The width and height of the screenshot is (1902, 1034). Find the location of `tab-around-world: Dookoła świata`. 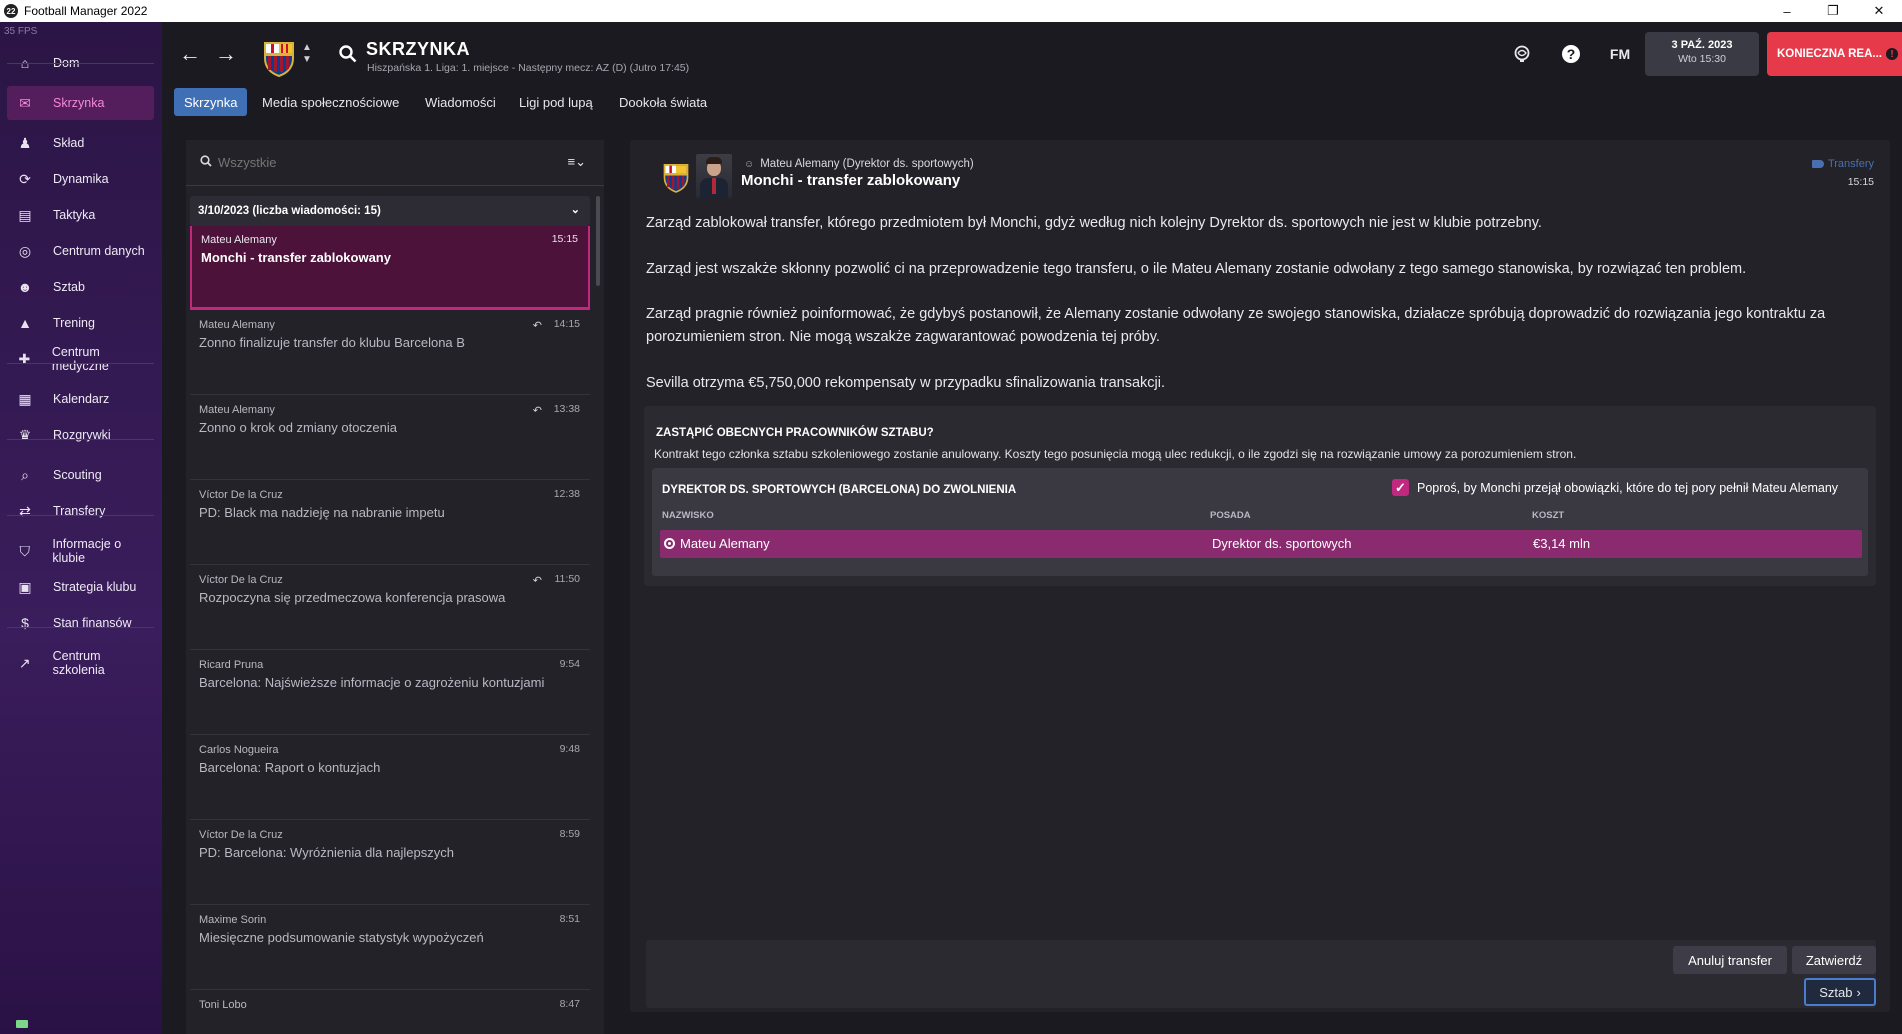

tab-around-world: Dookoła świata is located at coordinates (663, 102).